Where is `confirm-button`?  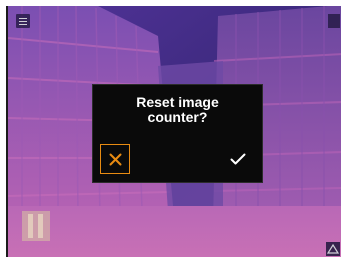
confirm-button is located at coordinates (238, 159).